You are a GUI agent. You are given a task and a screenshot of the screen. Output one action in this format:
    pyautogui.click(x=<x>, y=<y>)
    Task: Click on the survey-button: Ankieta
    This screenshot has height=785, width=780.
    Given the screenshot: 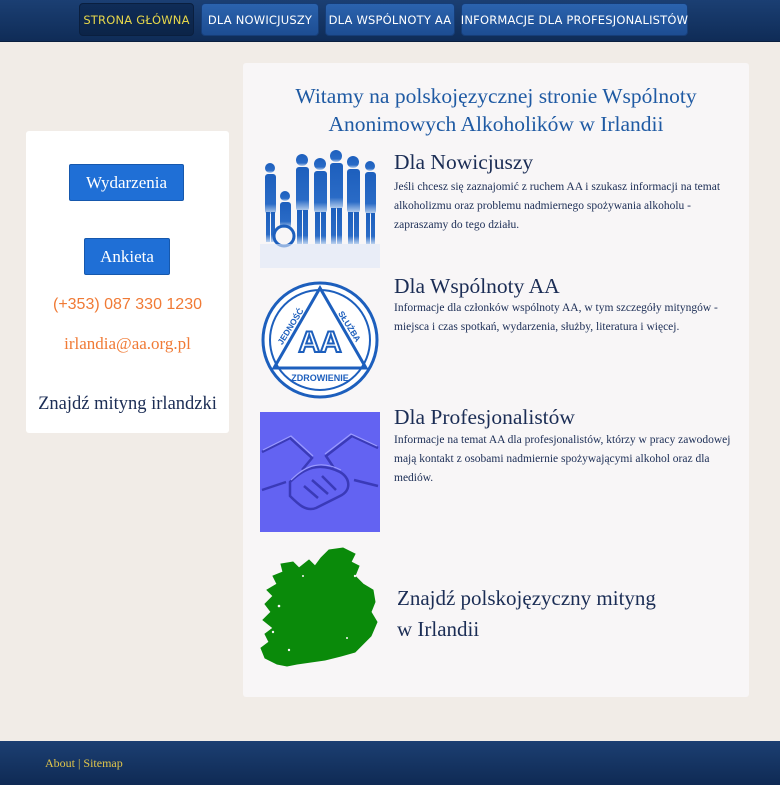 What is the action you would take?
    pyautogui.click(x=127, y=256)
    